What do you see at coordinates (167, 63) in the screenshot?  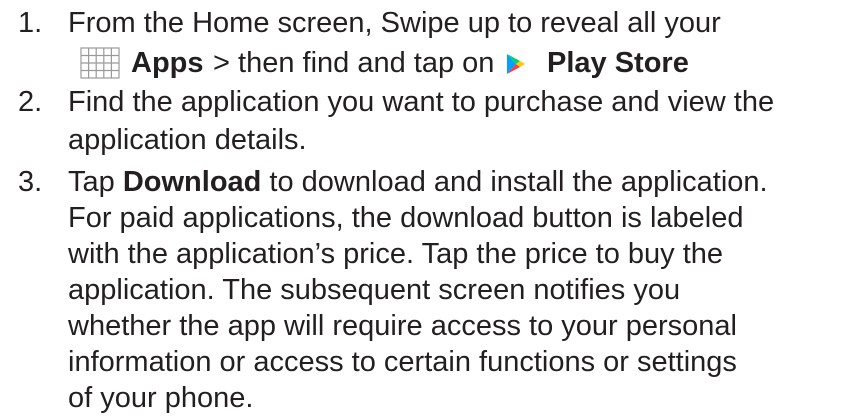 I see `apps-label: Apps` at bounding box center [167, 63].